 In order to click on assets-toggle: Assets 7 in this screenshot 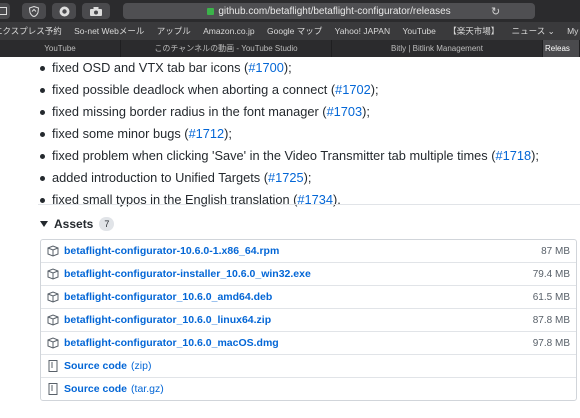, I will do `click(77, 224)`.